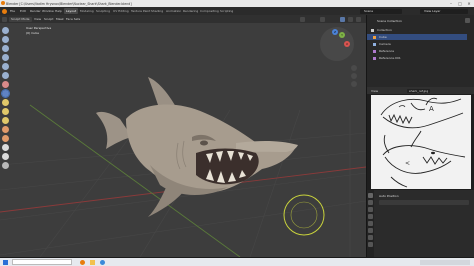 Image resolution: width=474 pixels, height=266 pixels. What do you see at coordinates (385, 44) in the screenshot?
I see `outliner-row-label: Camera` at bounding box center [385, 44].